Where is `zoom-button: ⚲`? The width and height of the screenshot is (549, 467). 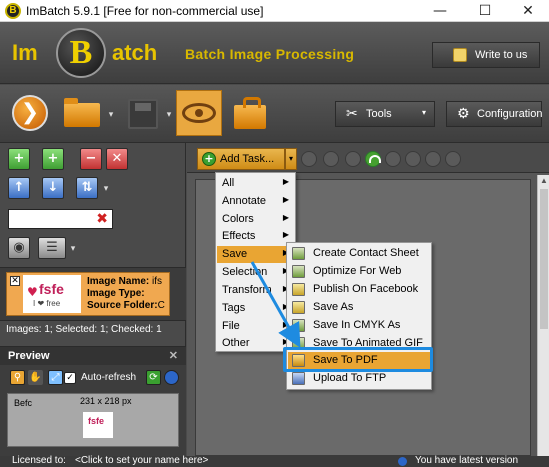
zoom-button: ⚲ is located at coordinates (17, 377).